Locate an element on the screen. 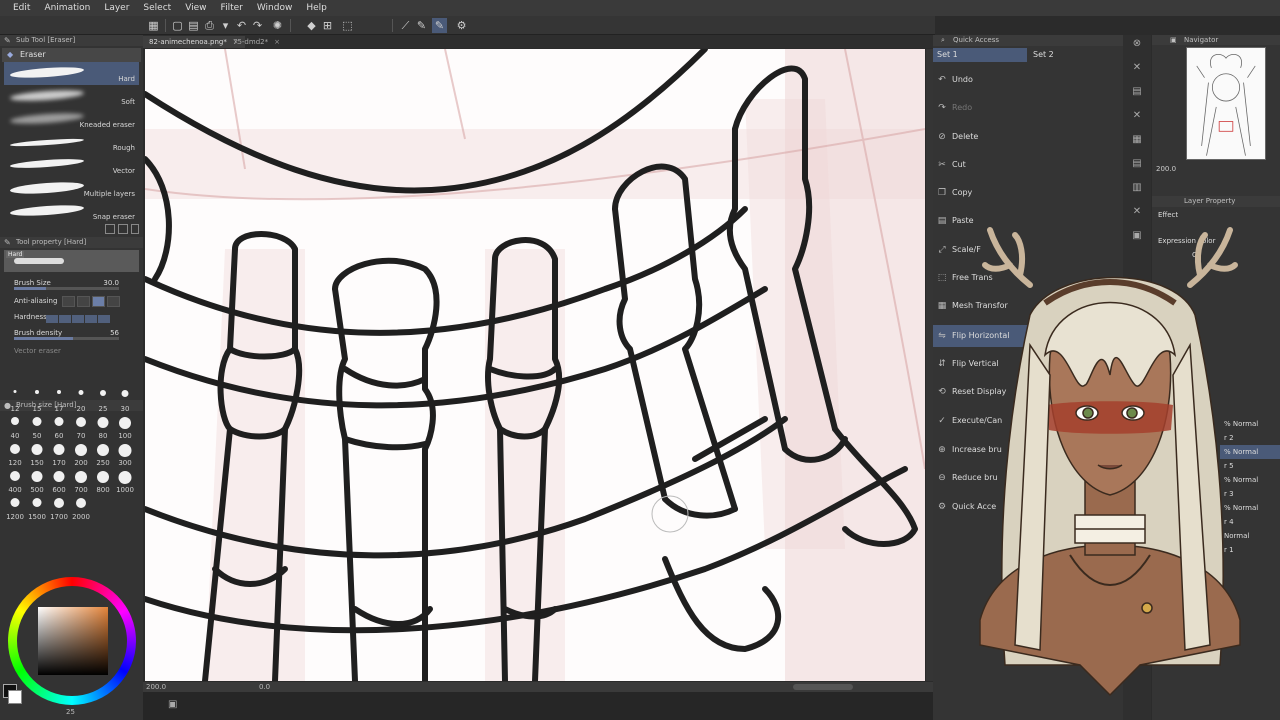 The height and width of the screenshot is (720, 1280). menu-help: Help is located at coordinates (316, 8).